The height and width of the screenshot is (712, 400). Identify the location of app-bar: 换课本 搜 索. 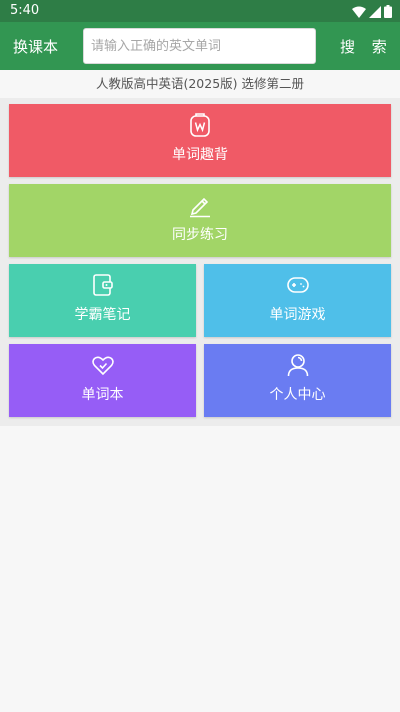
(200, 46).